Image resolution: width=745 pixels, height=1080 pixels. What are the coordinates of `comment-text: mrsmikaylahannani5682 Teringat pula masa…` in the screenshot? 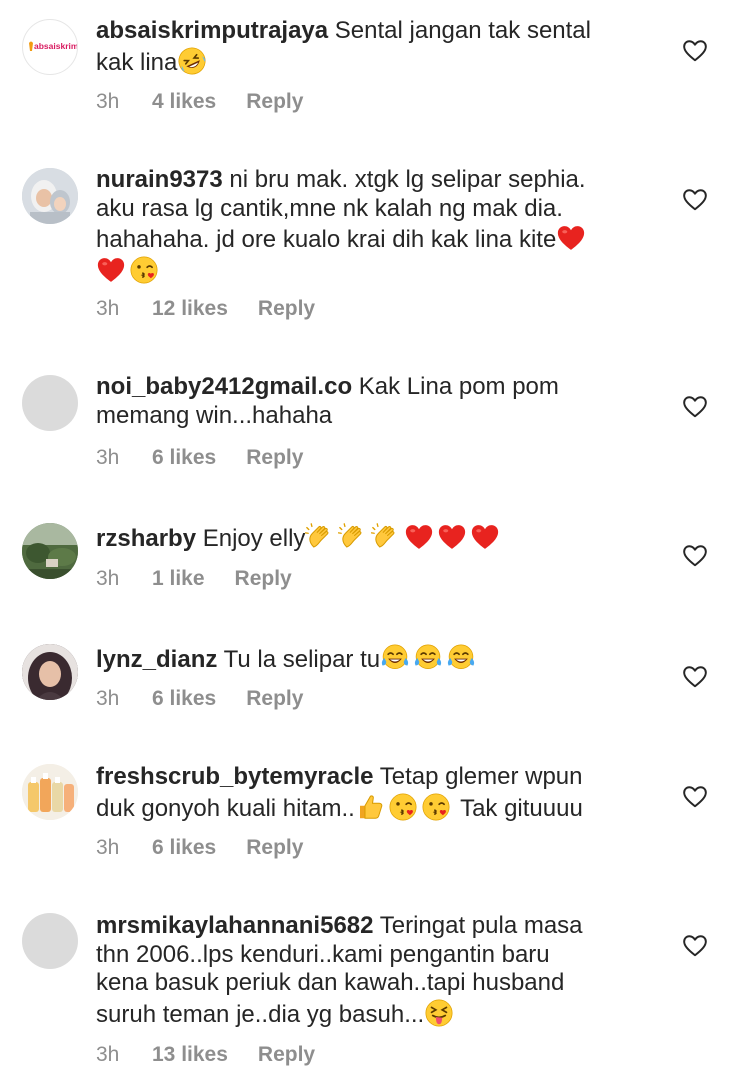 It's located at (364, 970).